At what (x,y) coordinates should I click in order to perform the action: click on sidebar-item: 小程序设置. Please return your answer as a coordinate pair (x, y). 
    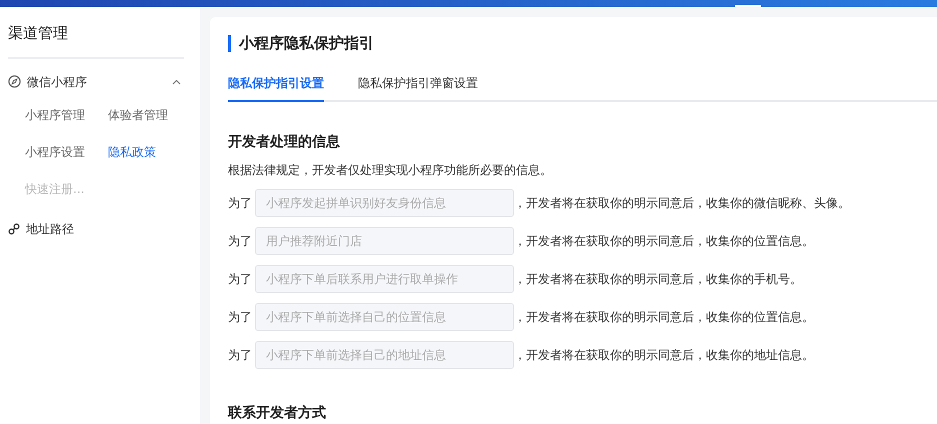
    Looking at the image, I should click on (66, 152).